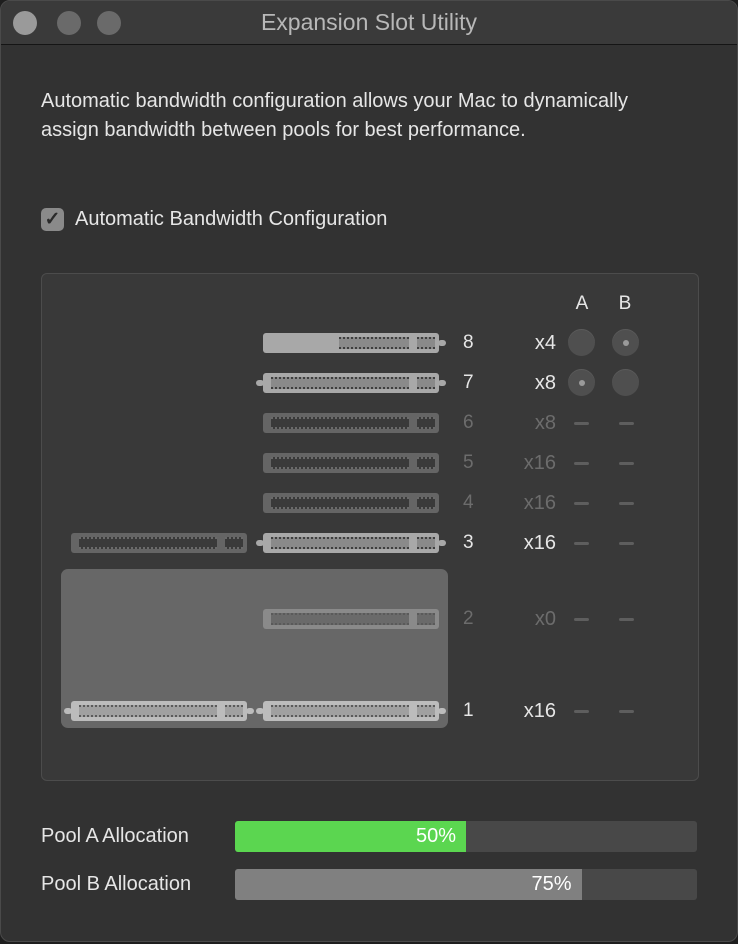 The height and width of the screenshot is (944, 738). I want to click on pool-b-allocation-bar: 75%, so click(466, 884).